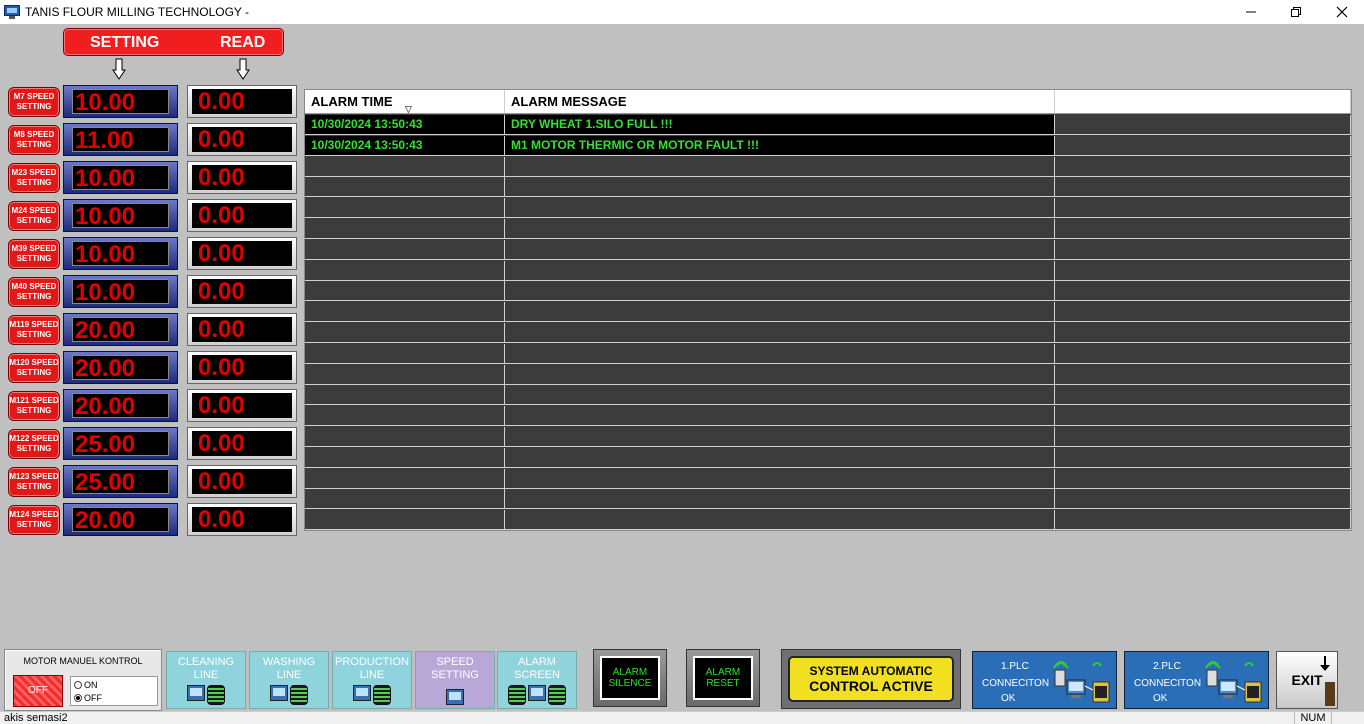  What do you see at coordinates (405, 102) in the screenshot?
I see `column-header-alarm-time: ALARM TIME ▽` at bounding box center [405, 102].